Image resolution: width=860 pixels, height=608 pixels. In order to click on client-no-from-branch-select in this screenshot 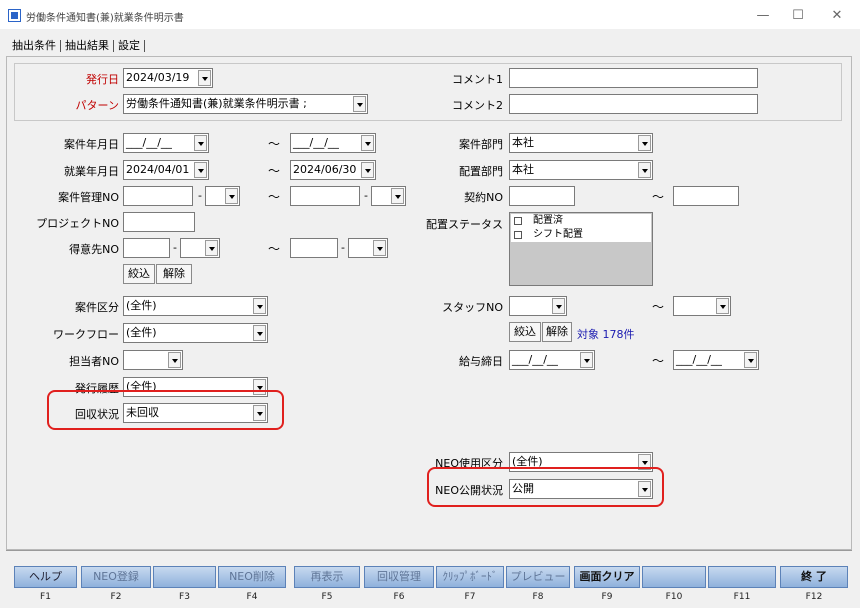, I will do `click(200, 248)`.